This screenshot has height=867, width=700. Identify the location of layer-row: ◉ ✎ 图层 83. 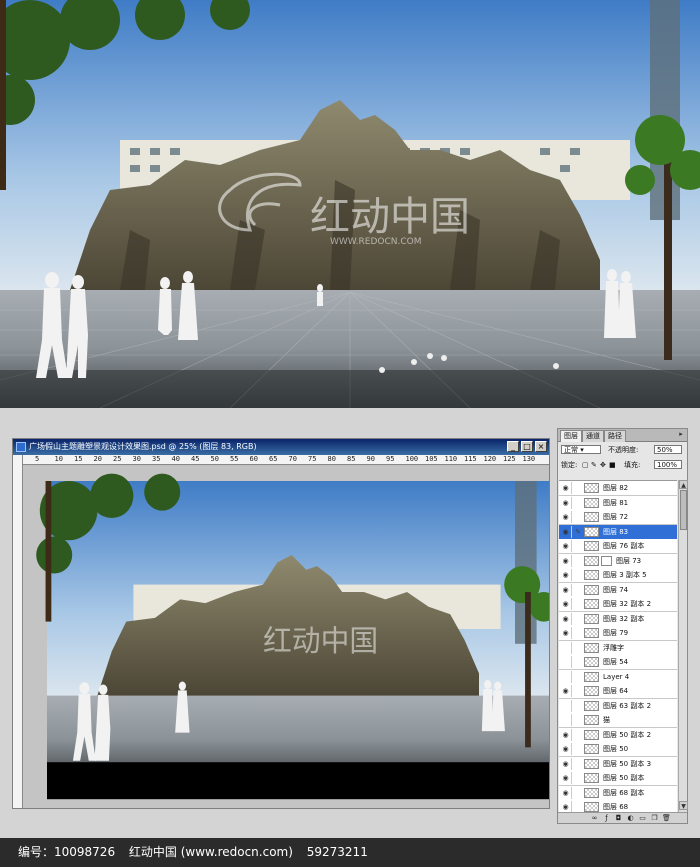
(618, 532).